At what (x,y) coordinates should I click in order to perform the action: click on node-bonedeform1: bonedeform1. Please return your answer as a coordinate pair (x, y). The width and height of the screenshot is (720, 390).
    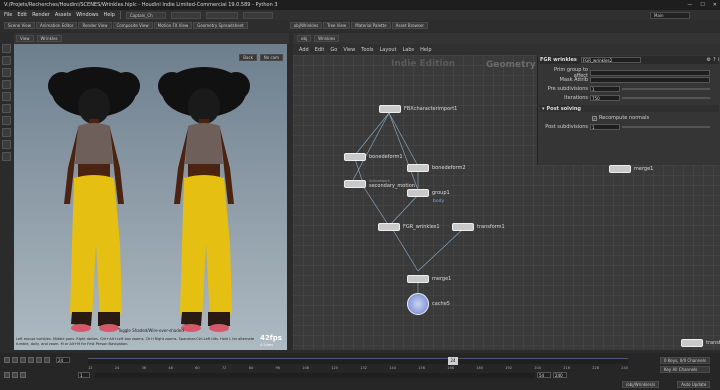
    Looking at the image, I should click on (373, 157).